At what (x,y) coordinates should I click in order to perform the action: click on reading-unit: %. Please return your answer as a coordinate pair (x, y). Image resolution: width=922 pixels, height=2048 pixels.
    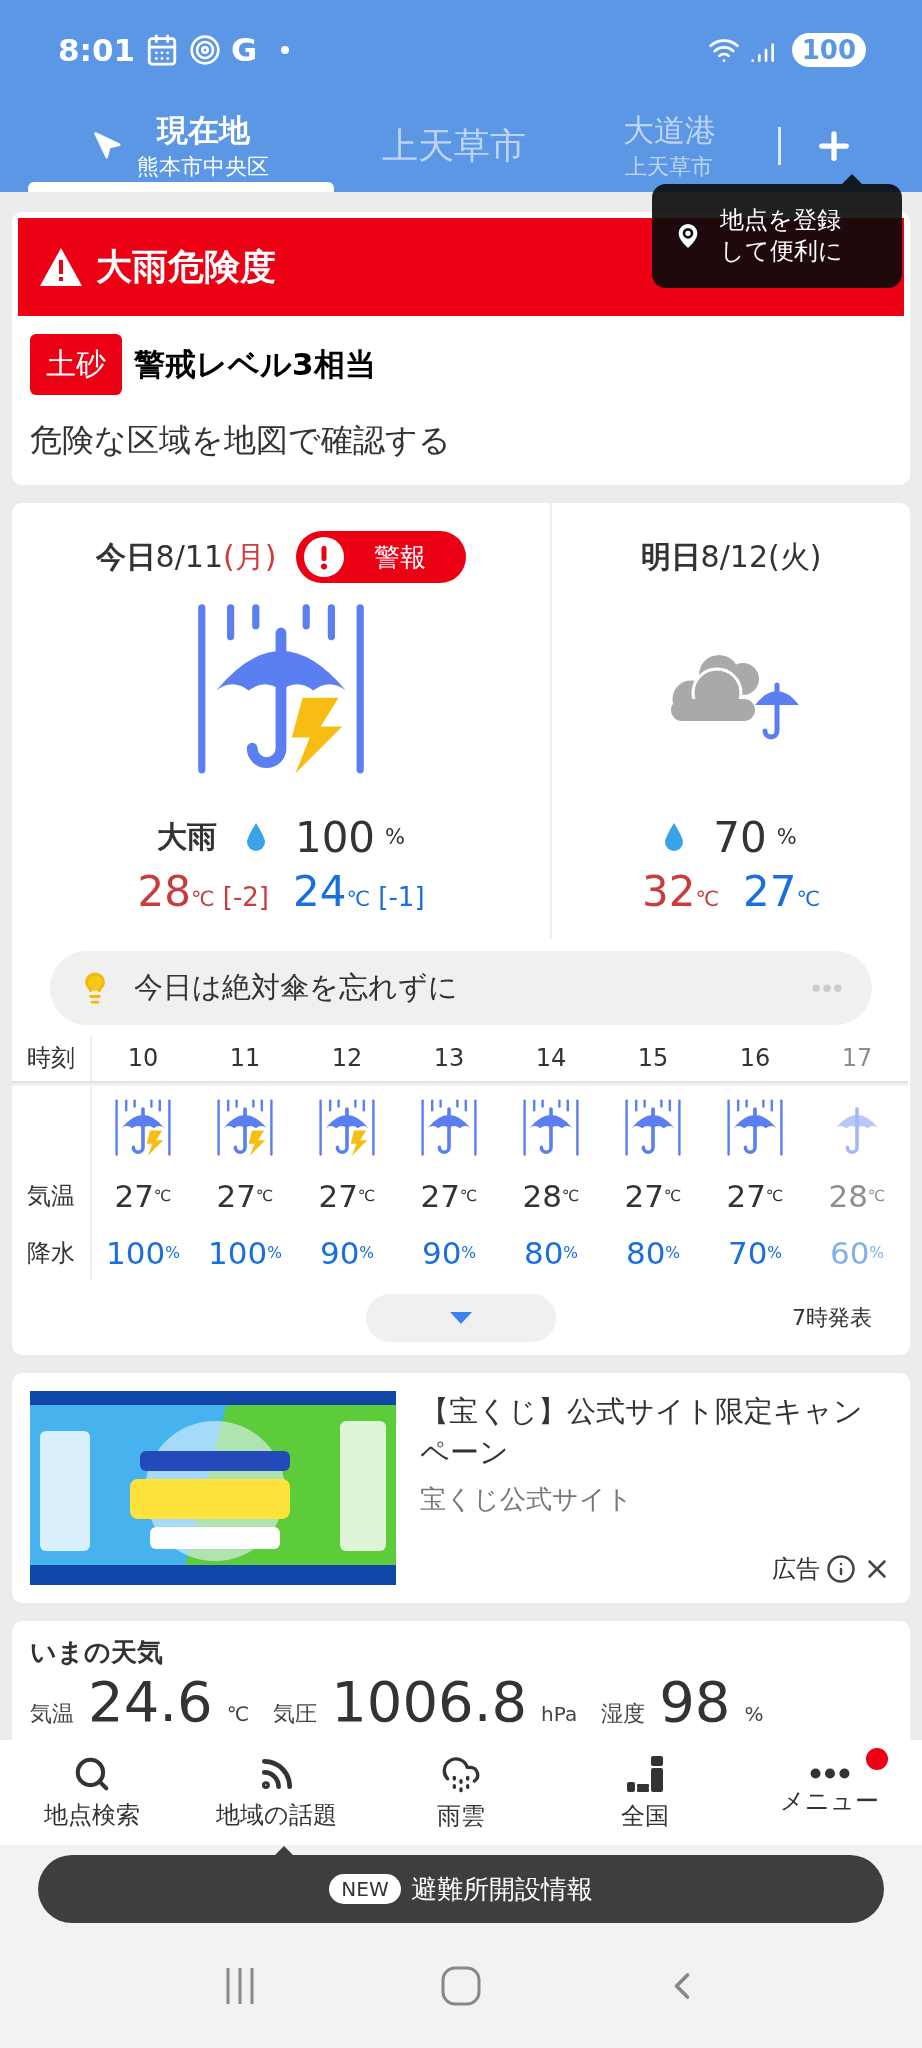
    Looking at the image, I should click on (754, 1714).